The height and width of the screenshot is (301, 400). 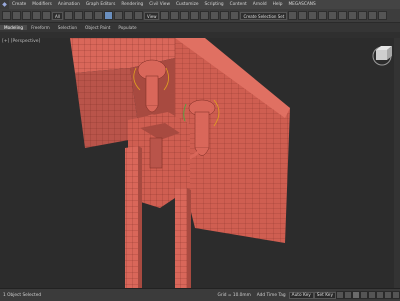 What do you see at coordinates (383, 15) in the screenshot?
I see `render-production-icon` at bounding box center [383, 15].